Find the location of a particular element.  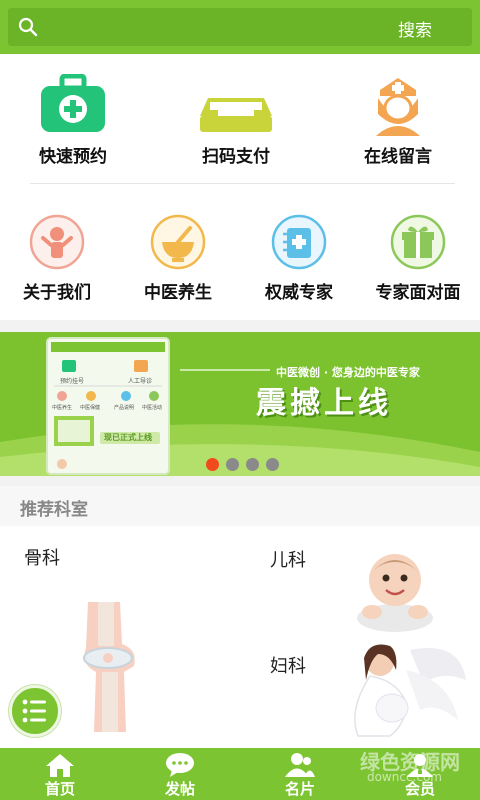

list-menu-icon is located at coordinates (34, 711).